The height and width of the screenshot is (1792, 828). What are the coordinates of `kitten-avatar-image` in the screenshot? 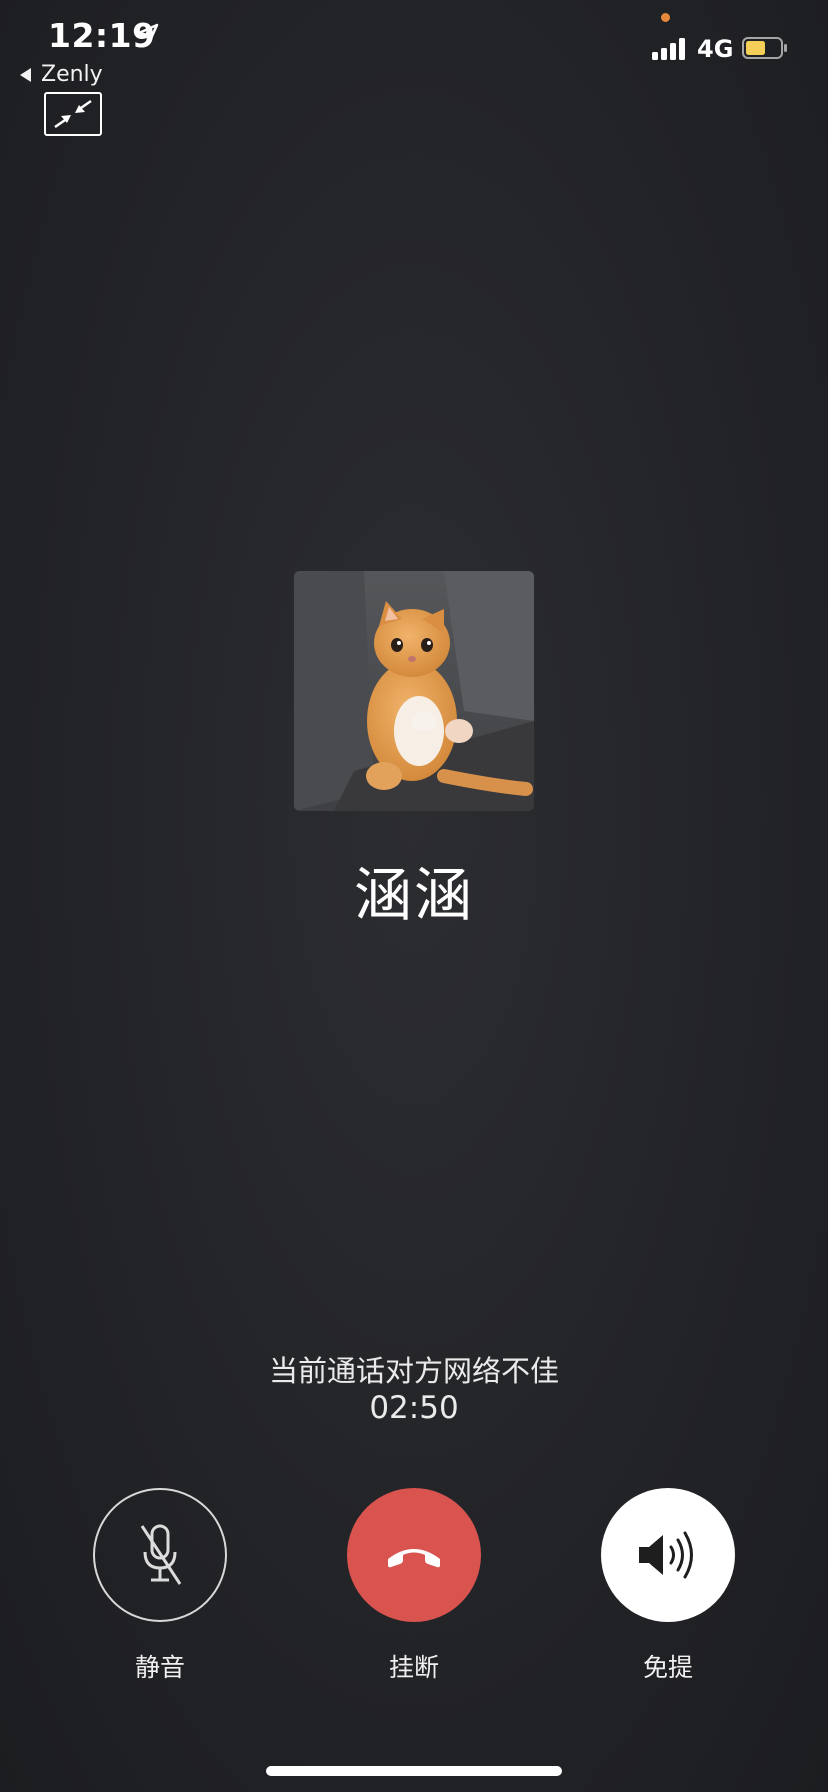 It's located at (414, 691).